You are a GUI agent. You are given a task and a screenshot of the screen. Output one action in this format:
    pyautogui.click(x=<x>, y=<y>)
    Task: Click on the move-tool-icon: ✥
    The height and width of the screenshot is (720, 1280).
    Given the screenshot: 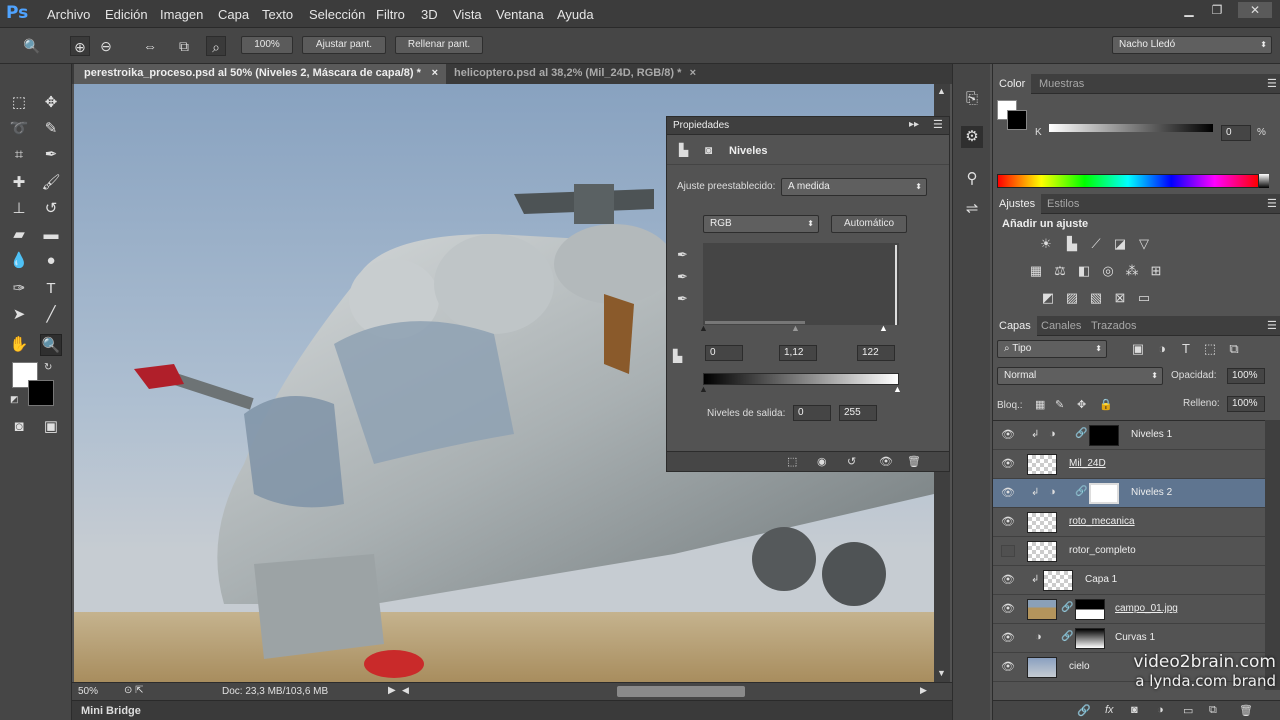 What is the action you would take?
    pyautogui.click(x=51, y=103)
    